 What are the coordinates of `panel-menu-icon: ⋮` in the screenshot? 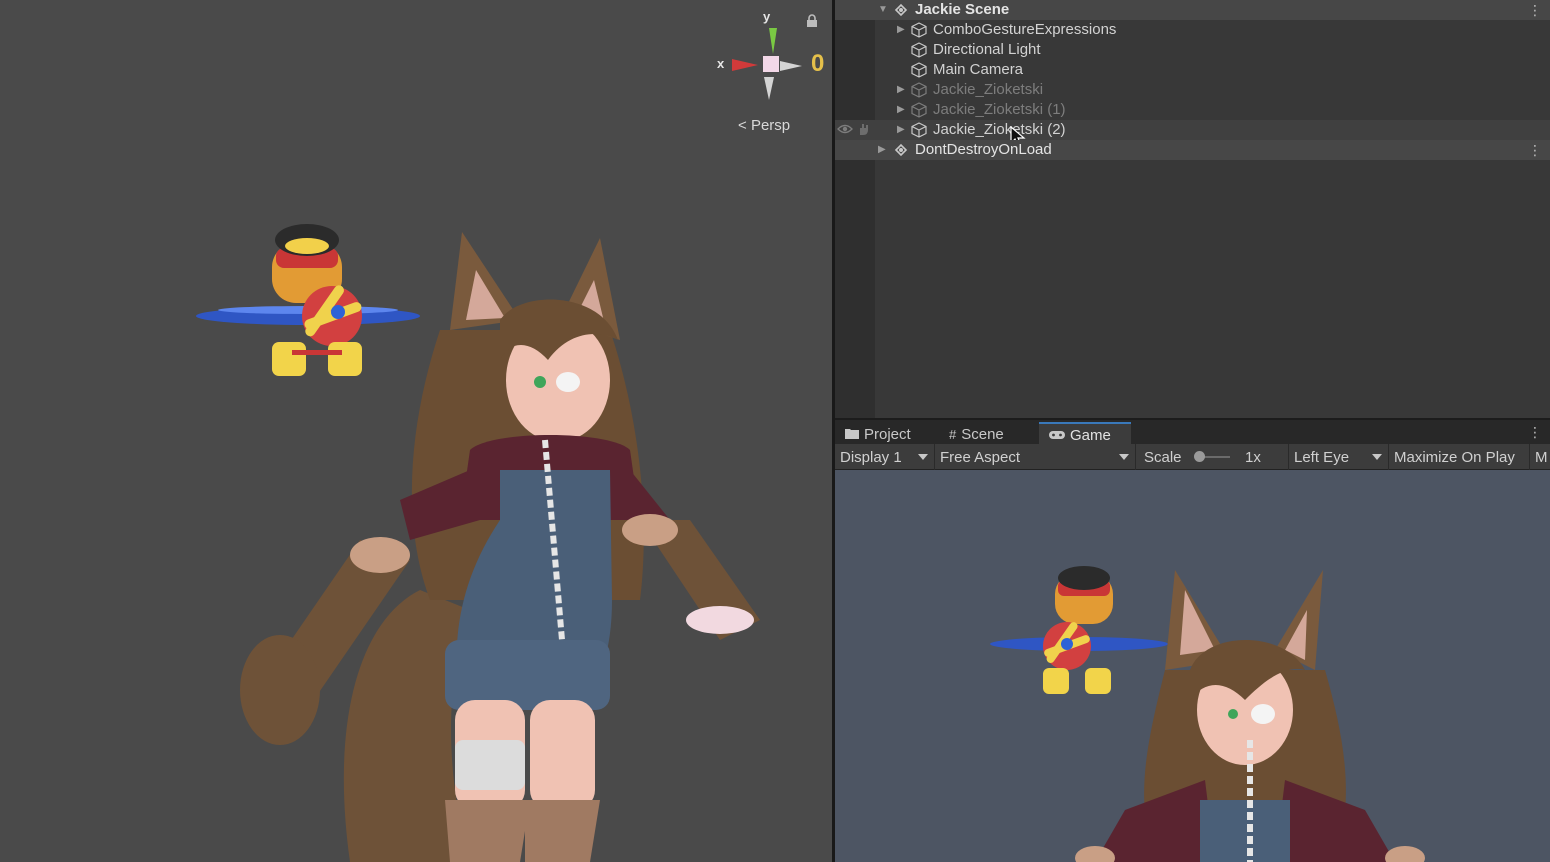 It's located at (1535, 432).